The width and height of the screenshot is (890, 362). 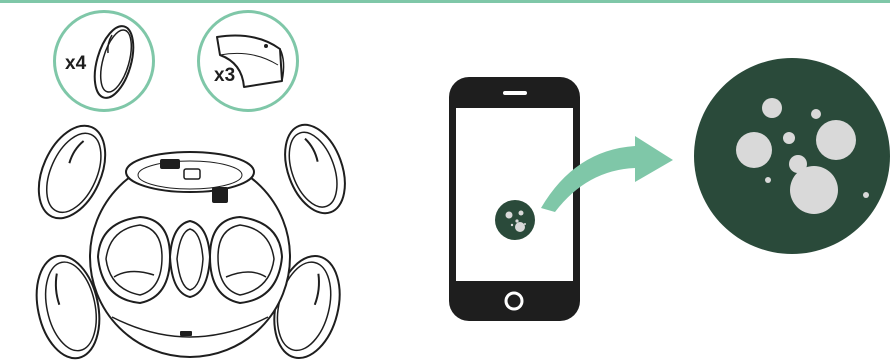 What do you see at coordinates (515, 93) in the screenshot?
I see `speaker-icon` at bounding box center [515, 93].